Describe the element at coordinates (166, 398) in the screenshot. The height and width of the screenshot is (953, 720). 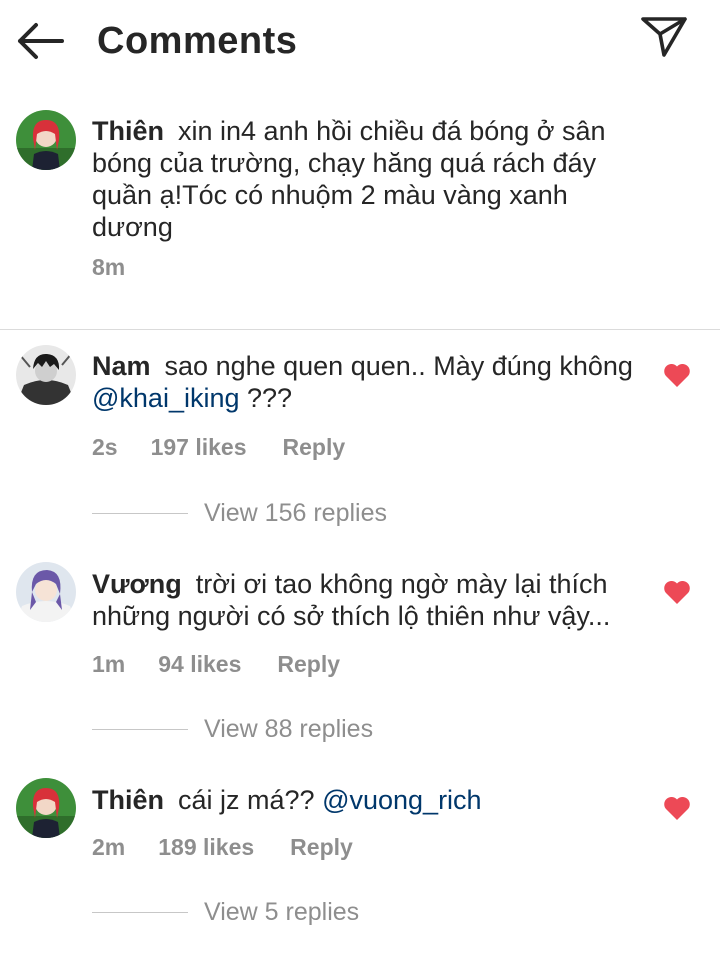
I see `mention-link: @khai_iking` at that location.